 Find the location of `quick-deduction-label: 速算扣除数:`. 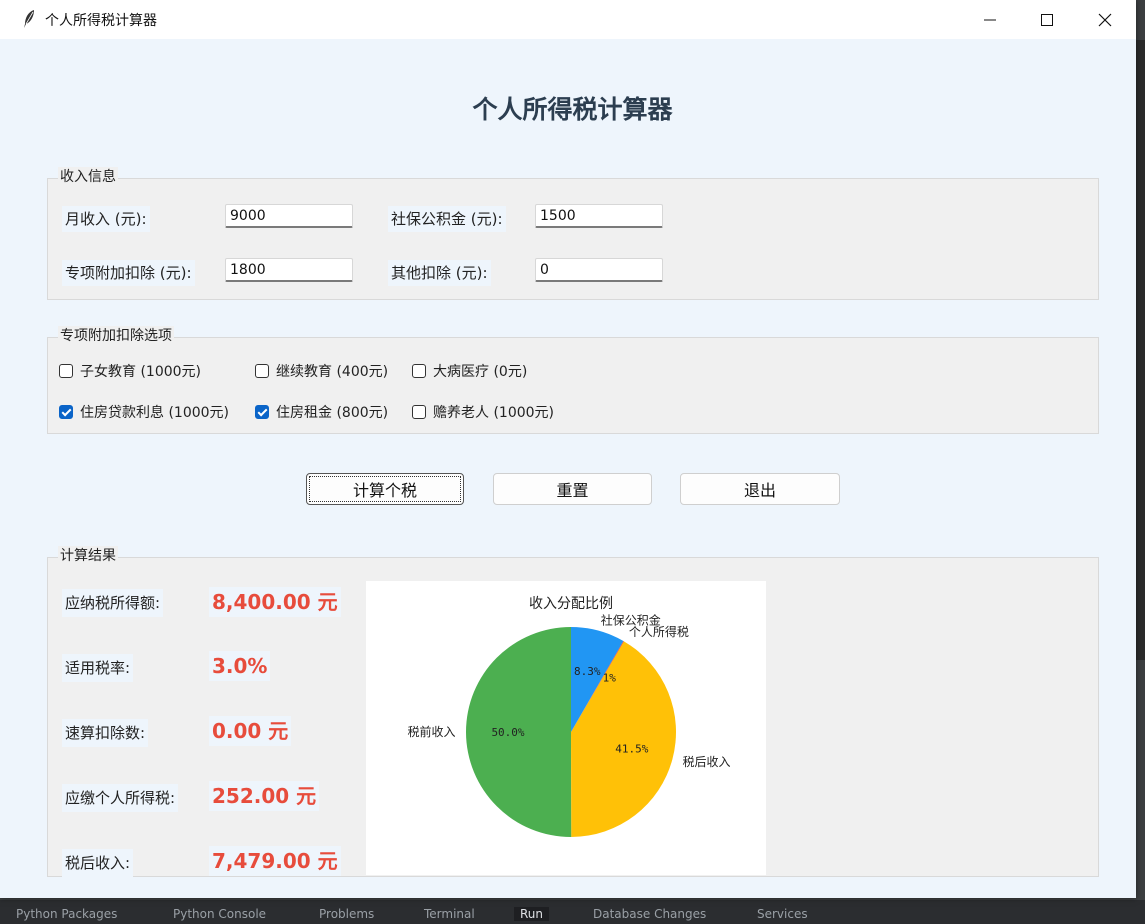

quick-deduction-label: 速算扣除数: is located at coordinates (105, 733).